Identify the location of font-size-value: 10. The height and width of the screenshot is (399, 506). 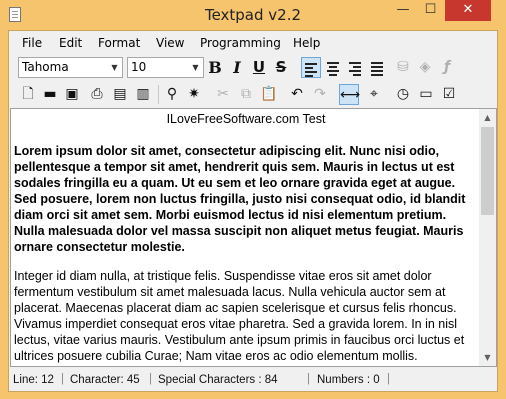
(139, 67).